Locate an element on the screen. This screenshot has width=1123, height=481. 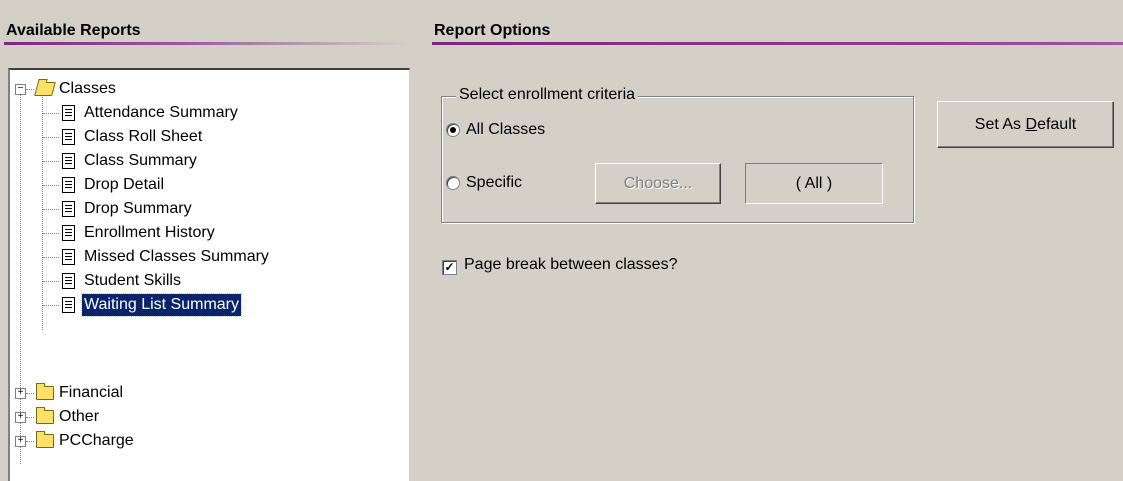
tree-node-label: Missed Classes Summary is located at coordinates (176, 256).